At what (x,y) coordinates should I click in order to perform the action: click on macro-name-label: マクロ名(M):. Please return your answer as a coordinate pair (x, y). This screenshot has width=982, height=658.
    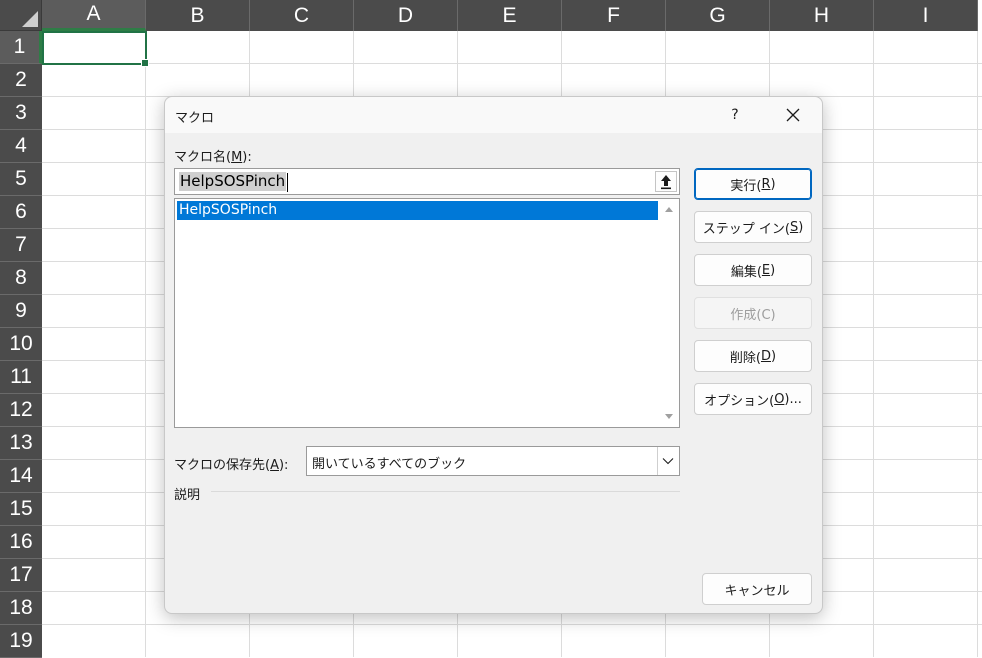
    Looking at the image, I should click on (213, 157).